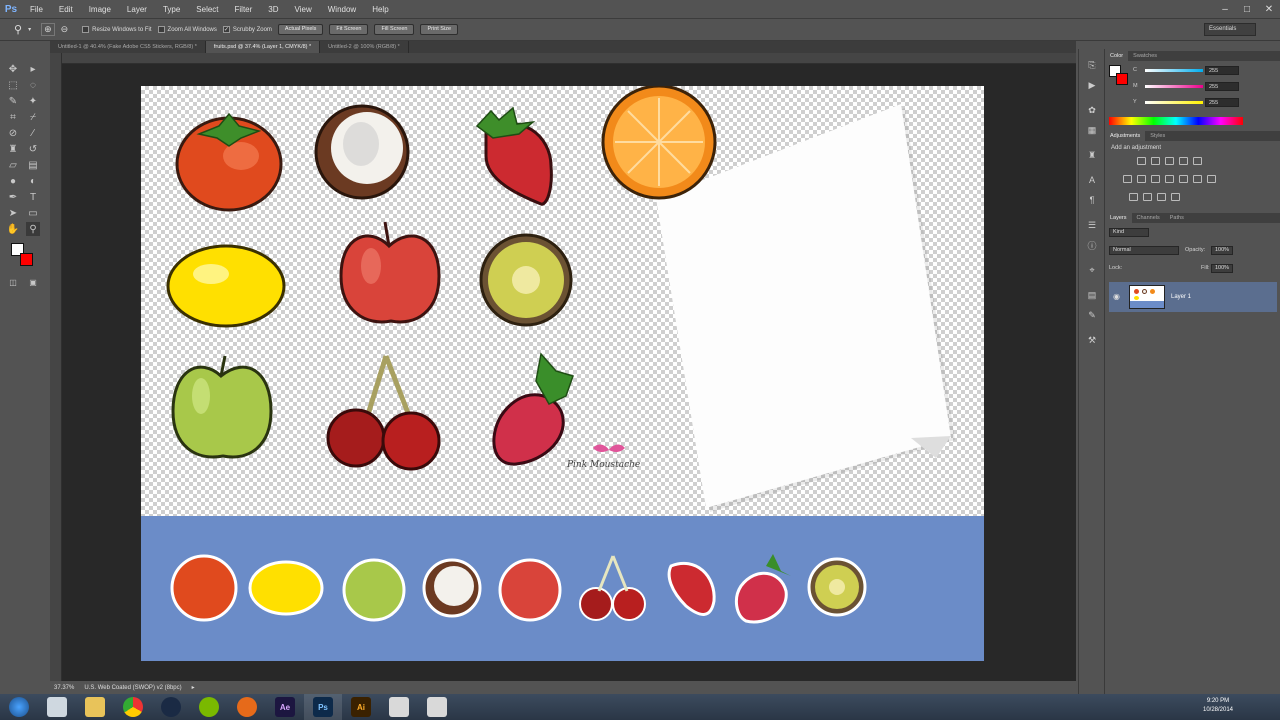  Describe the element at coordinates (1127, 179) in the screenshot. I see `hue-saturation-icon` at that location.